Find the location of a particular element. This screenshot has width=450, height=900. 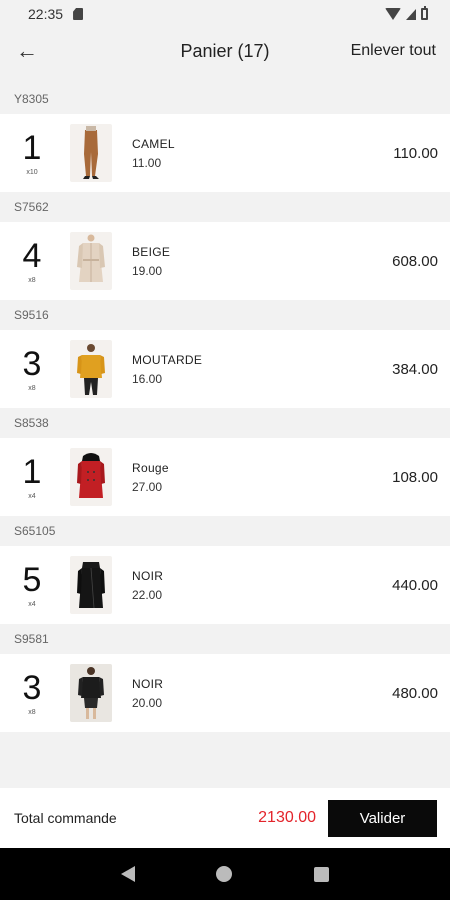

group-header: S9516 is located at coordinates (225, 315).